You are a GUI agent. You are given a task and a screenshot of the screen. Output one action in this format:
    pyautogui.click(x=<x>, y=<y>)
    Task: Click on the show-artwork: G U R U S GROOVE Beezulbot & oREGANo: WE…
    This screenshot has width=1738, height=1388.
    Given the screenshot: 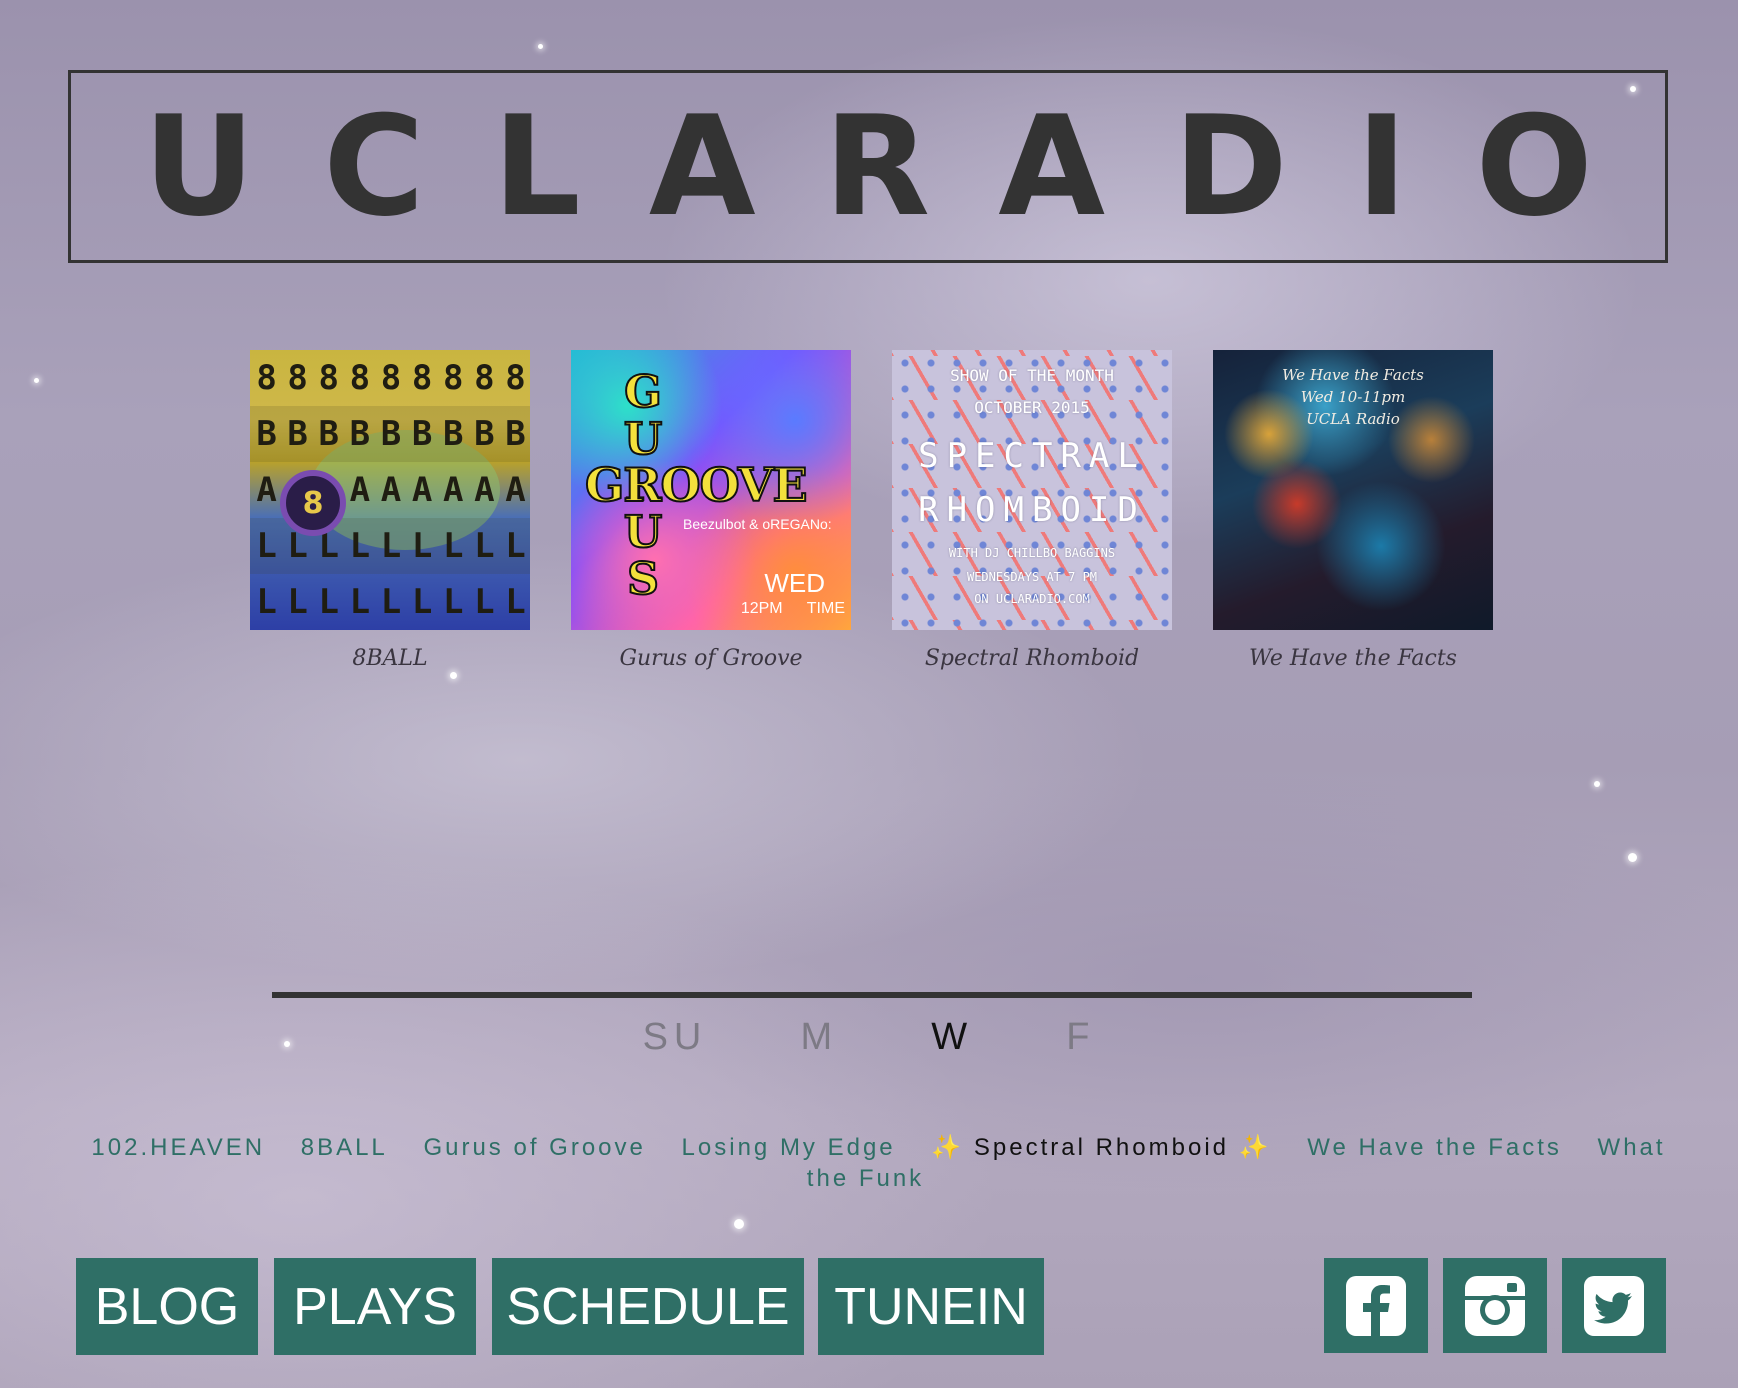 What is the action you would take?
    pyautogui.click(x=711, y=490)
    